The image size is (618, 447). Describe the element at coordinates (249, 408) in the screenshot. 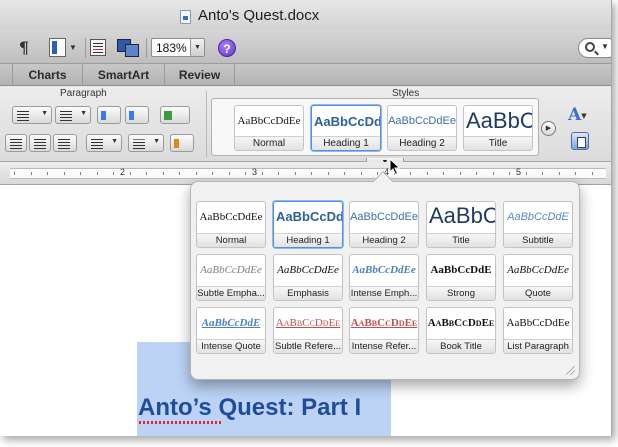

I see `document-heading: Anto’s Quest: Part I` at that location.